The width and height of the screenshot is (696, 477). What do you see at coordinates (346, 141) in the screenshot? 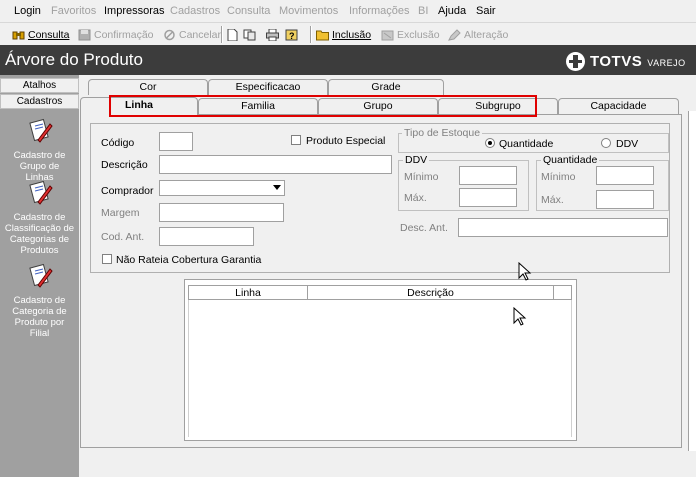
I see `produto-especial-label: Produto Especial` at bounding box center [346, 141].